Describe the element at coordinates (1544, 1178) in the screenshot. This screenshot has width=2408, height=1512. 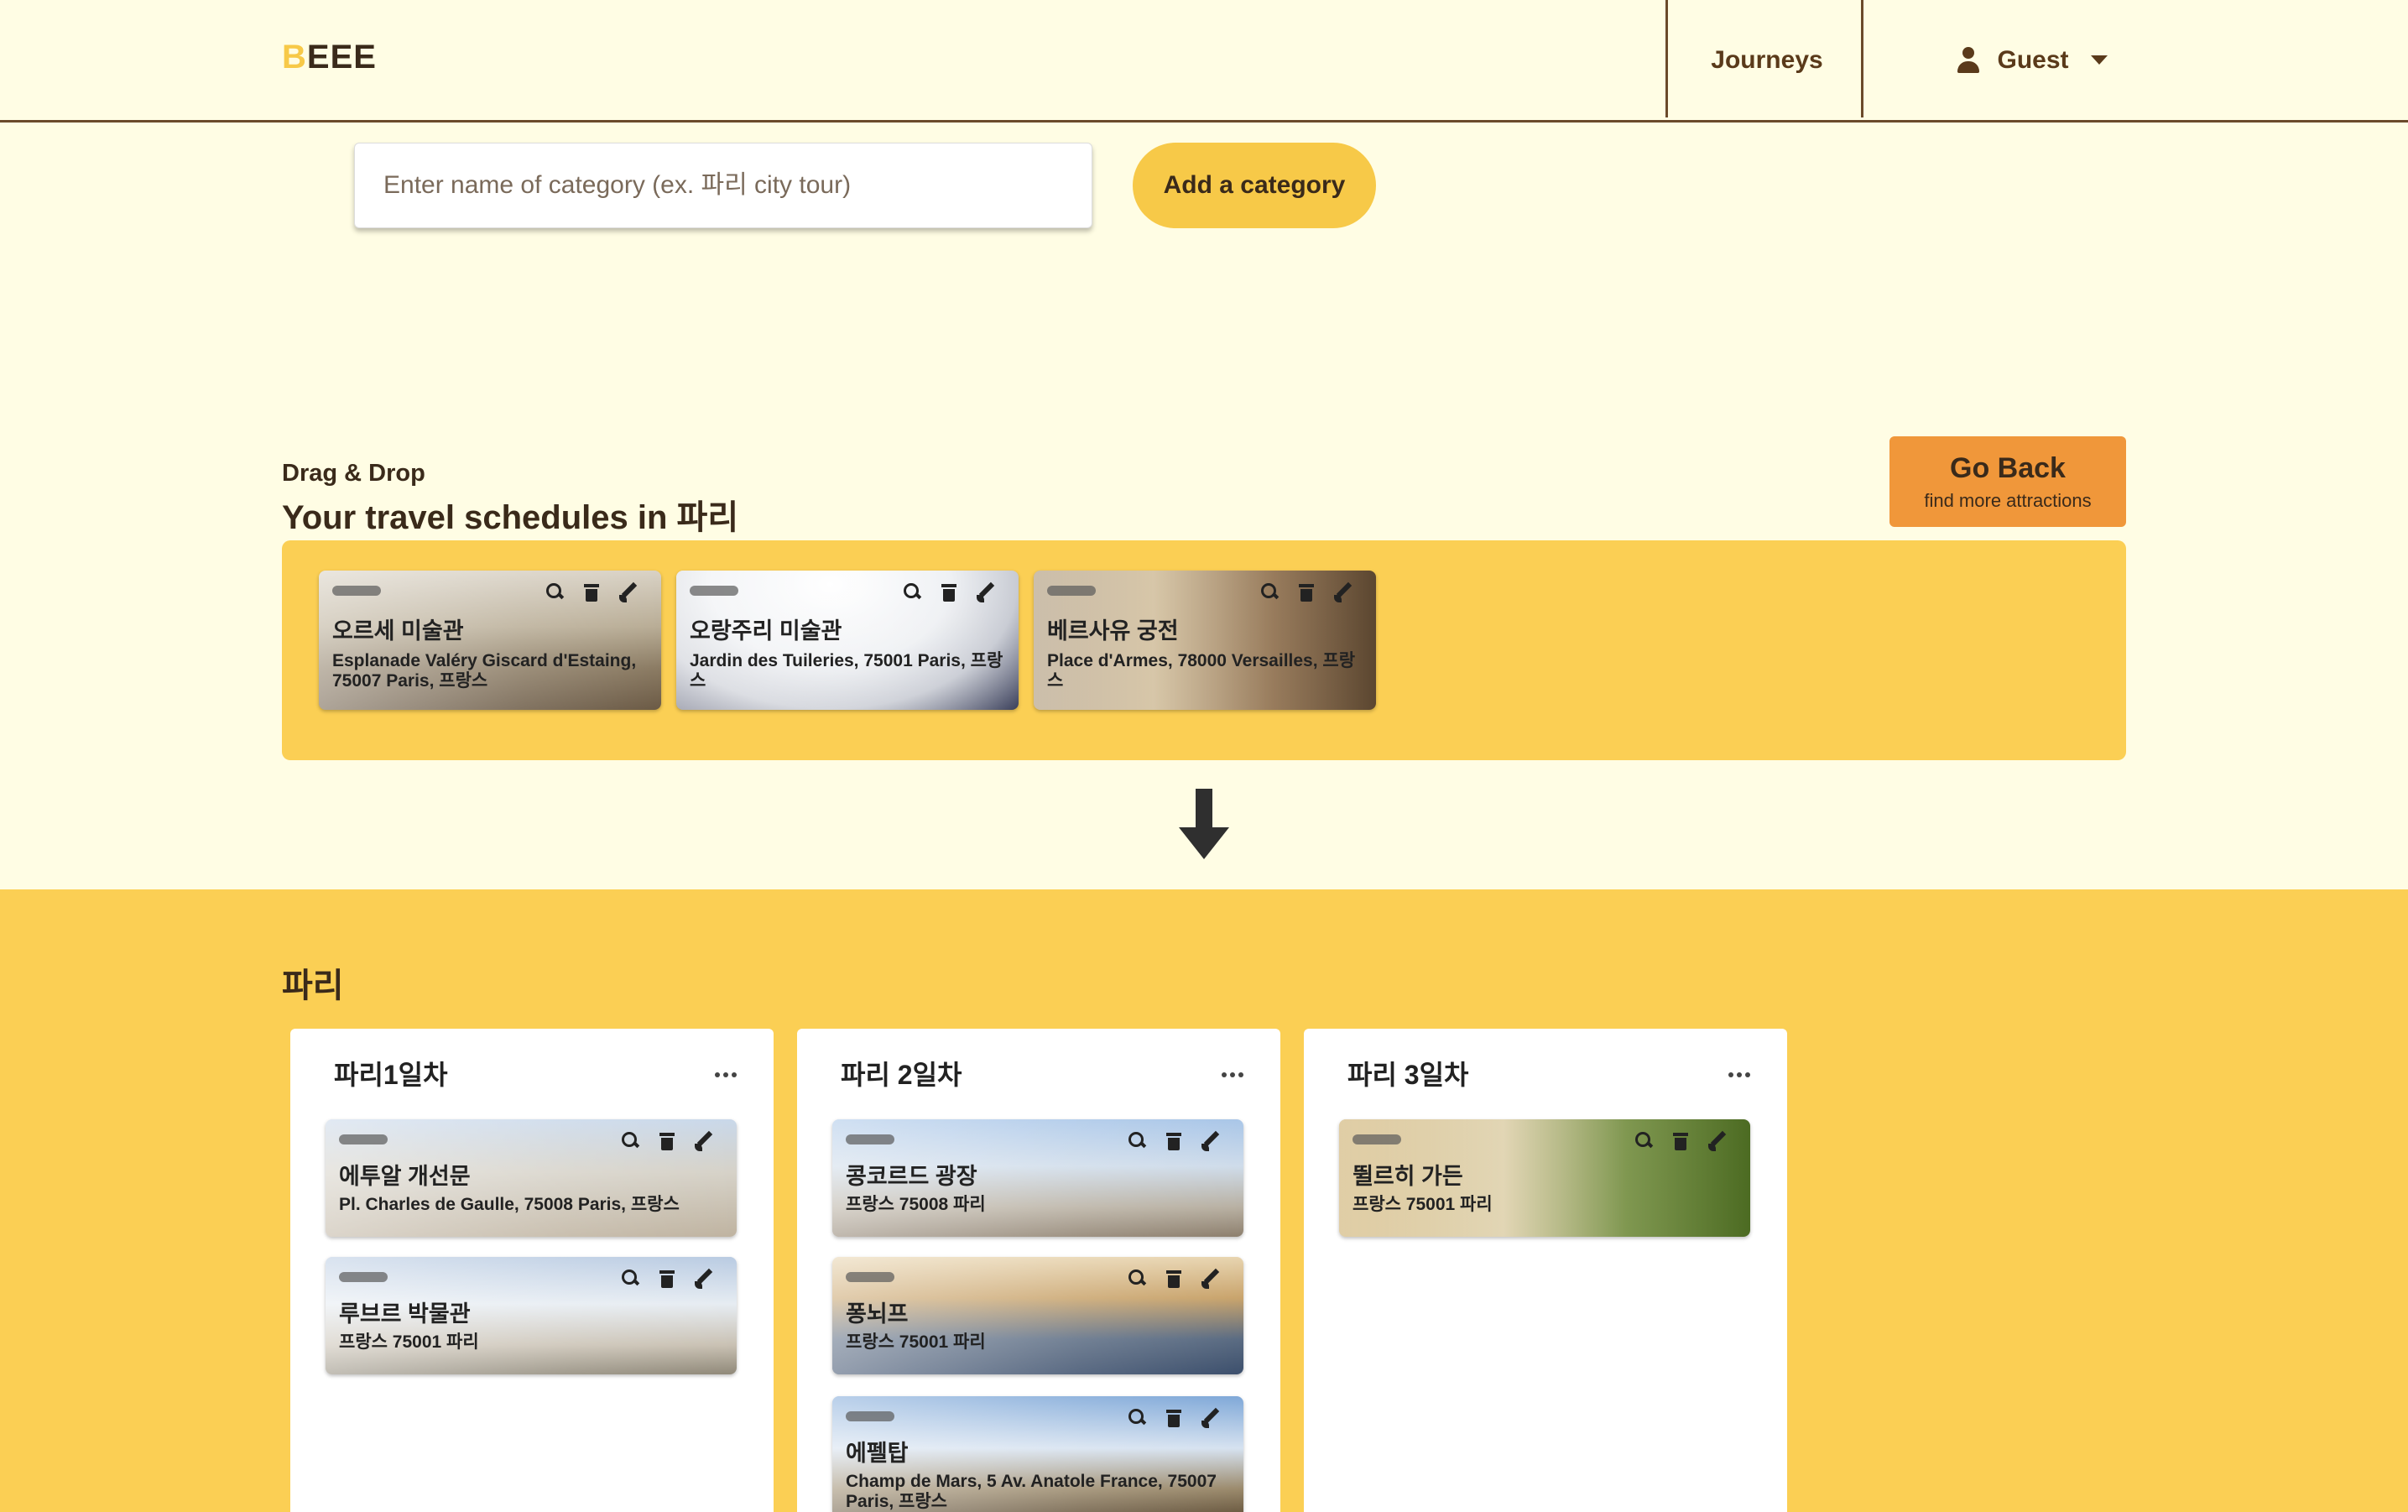
I see `attraction-card: 뛸르히 가든 프랑스 75001 파리` at that location.